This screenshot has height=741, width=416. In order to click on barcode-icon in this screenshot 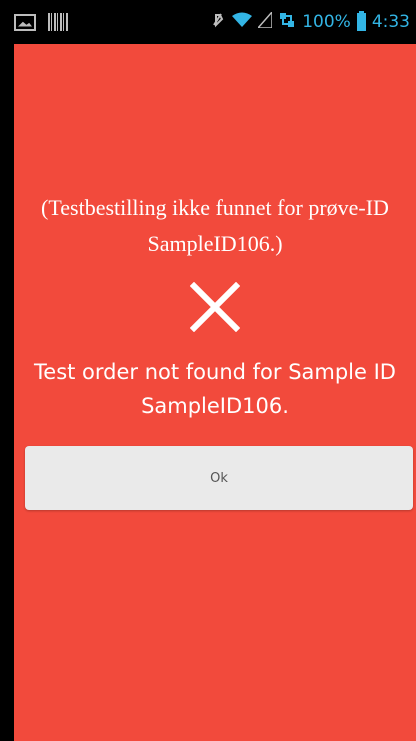, I will do `click(58, 22)`.